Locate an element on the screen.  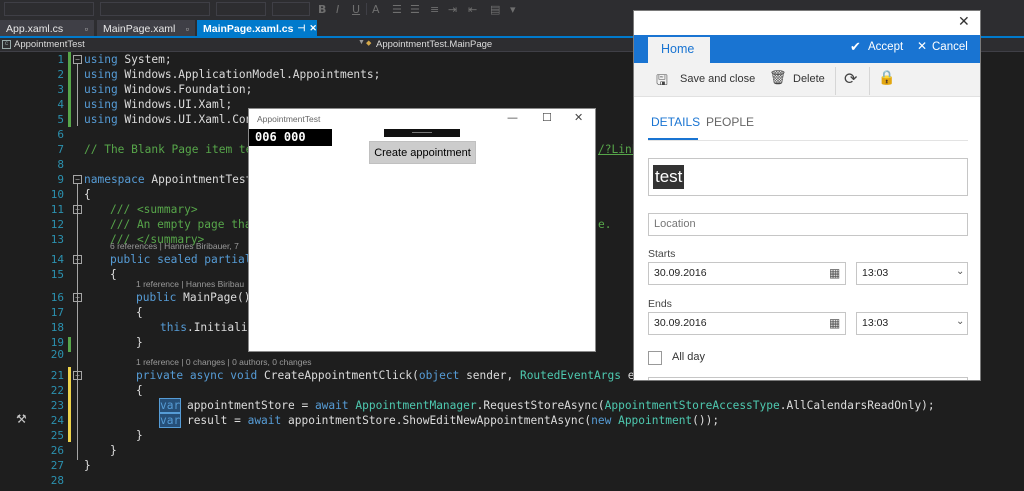
line-number: 1 is located at coordinates (60, 59).